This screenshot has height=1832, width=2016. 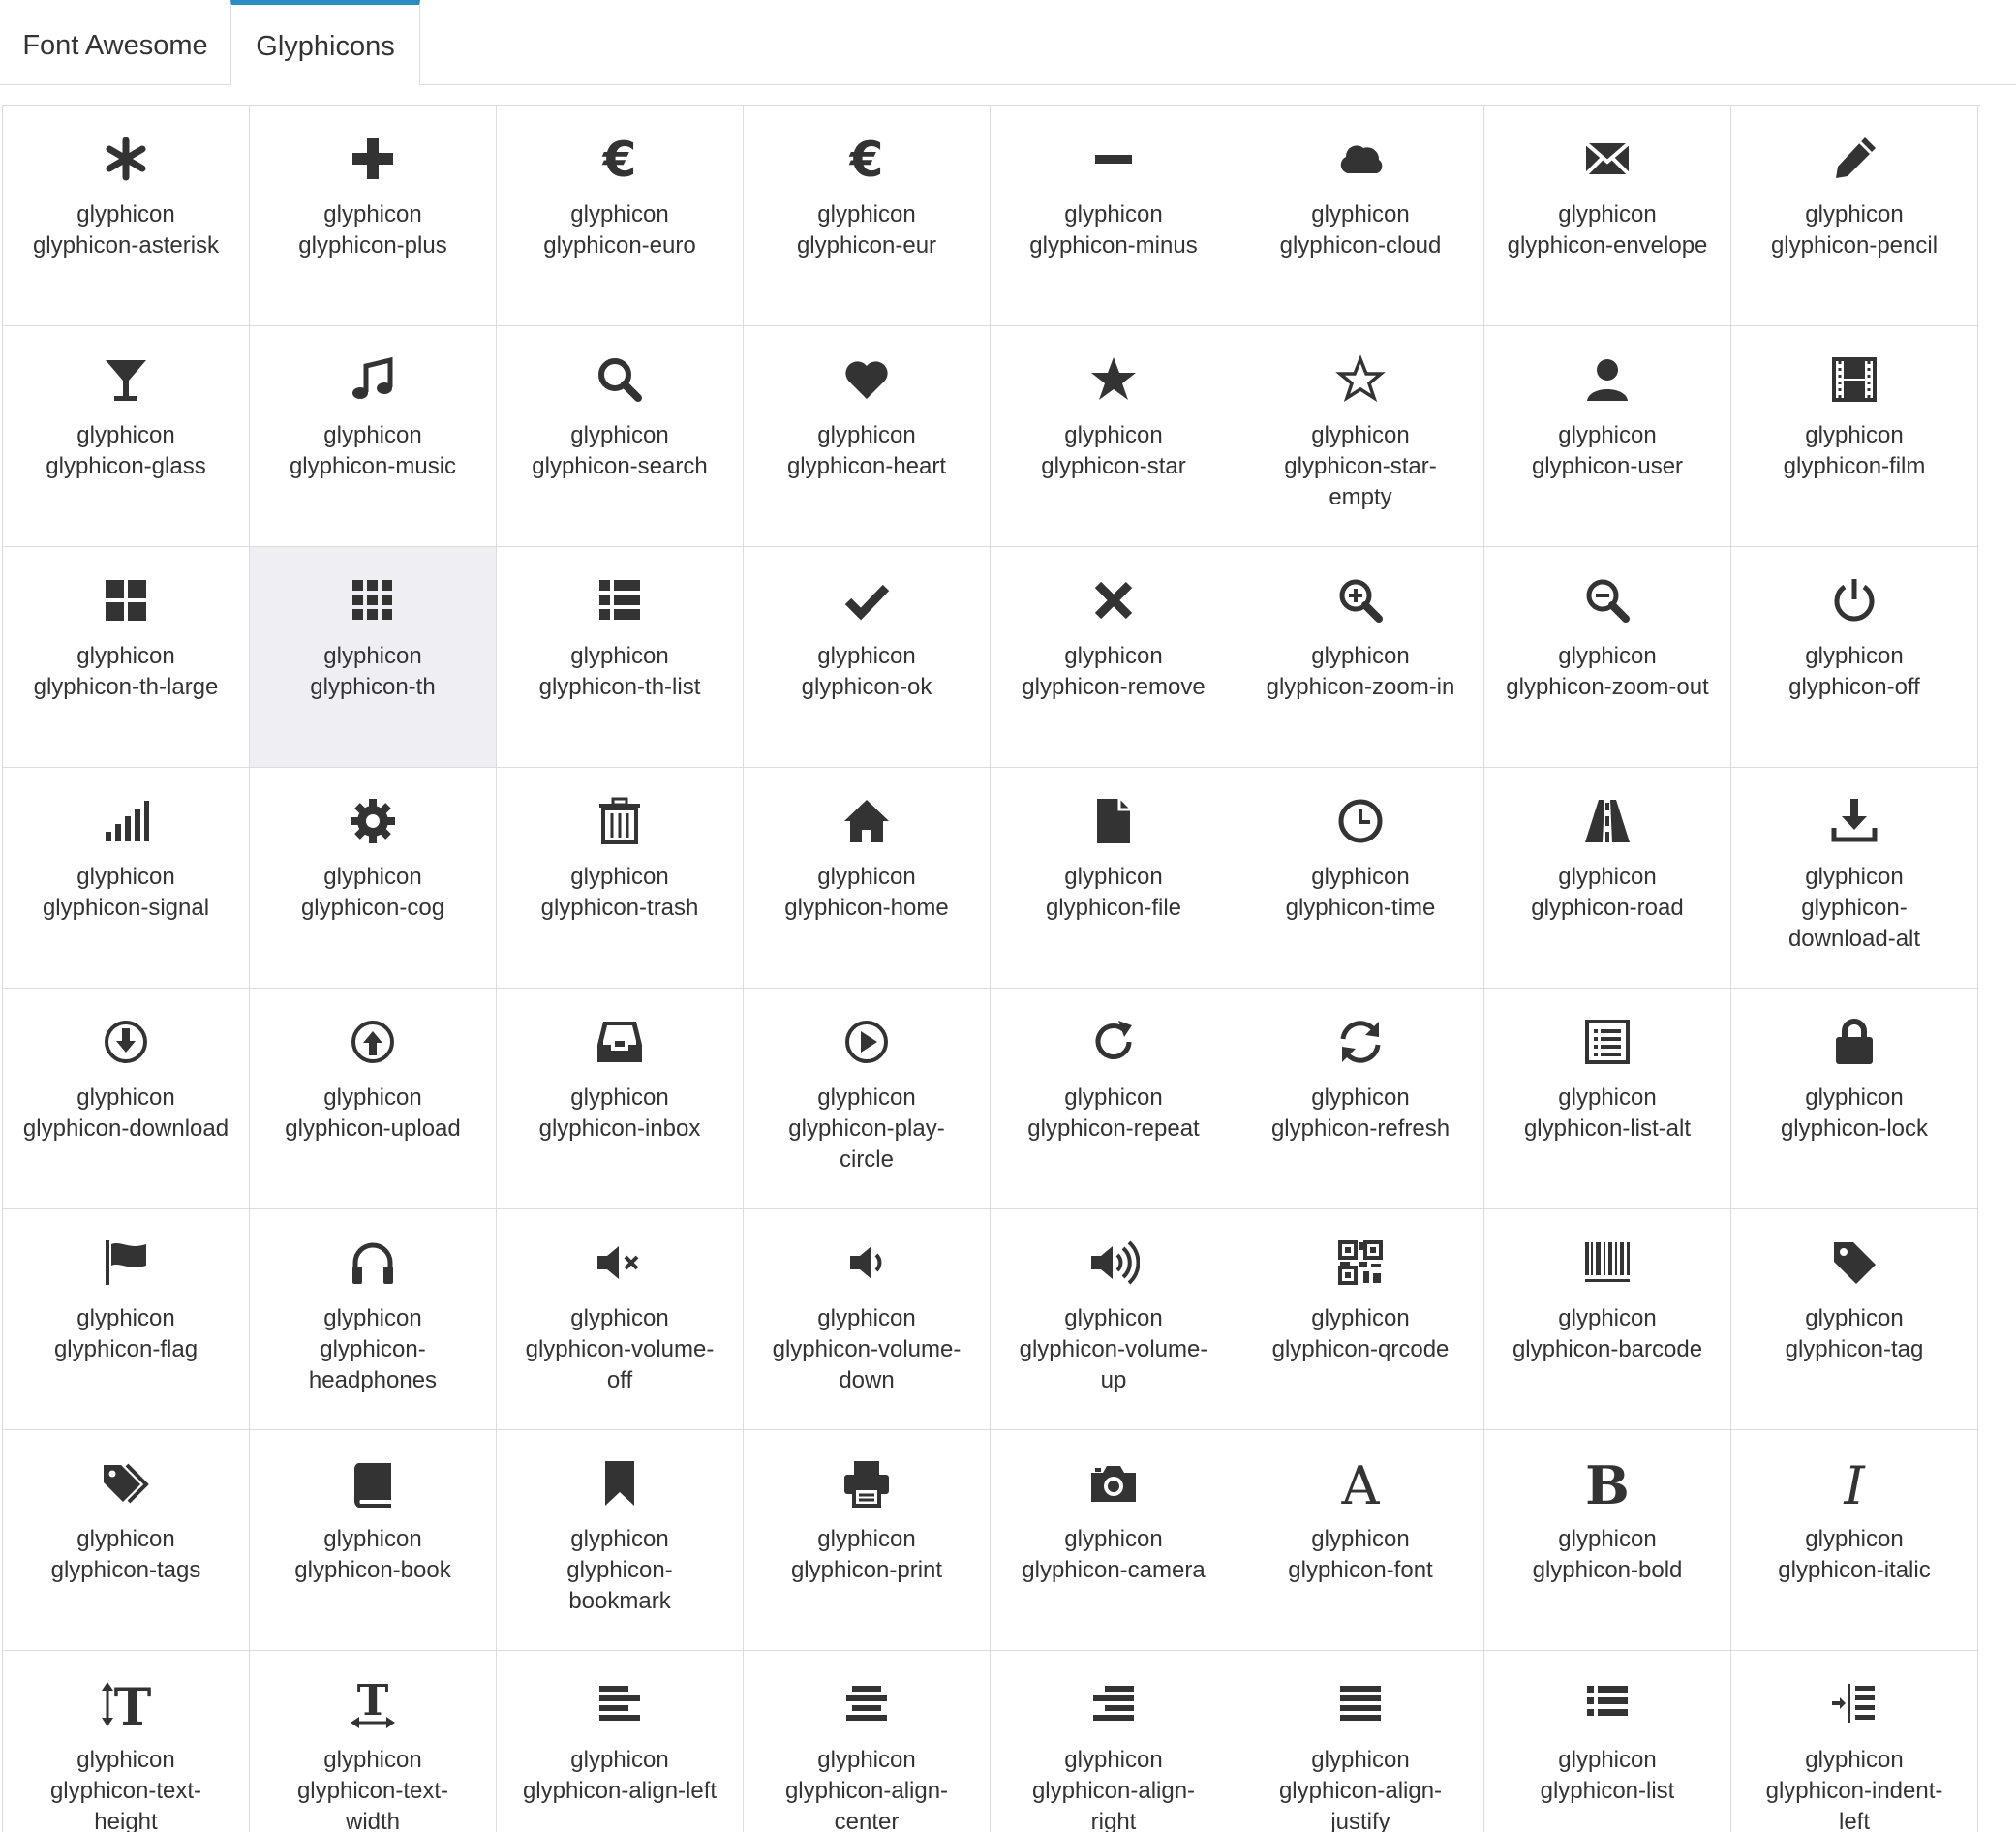 I want to click on icon-cell-align-left: glyphicon glyphicon-align-left, so click(x=621, y=1741).